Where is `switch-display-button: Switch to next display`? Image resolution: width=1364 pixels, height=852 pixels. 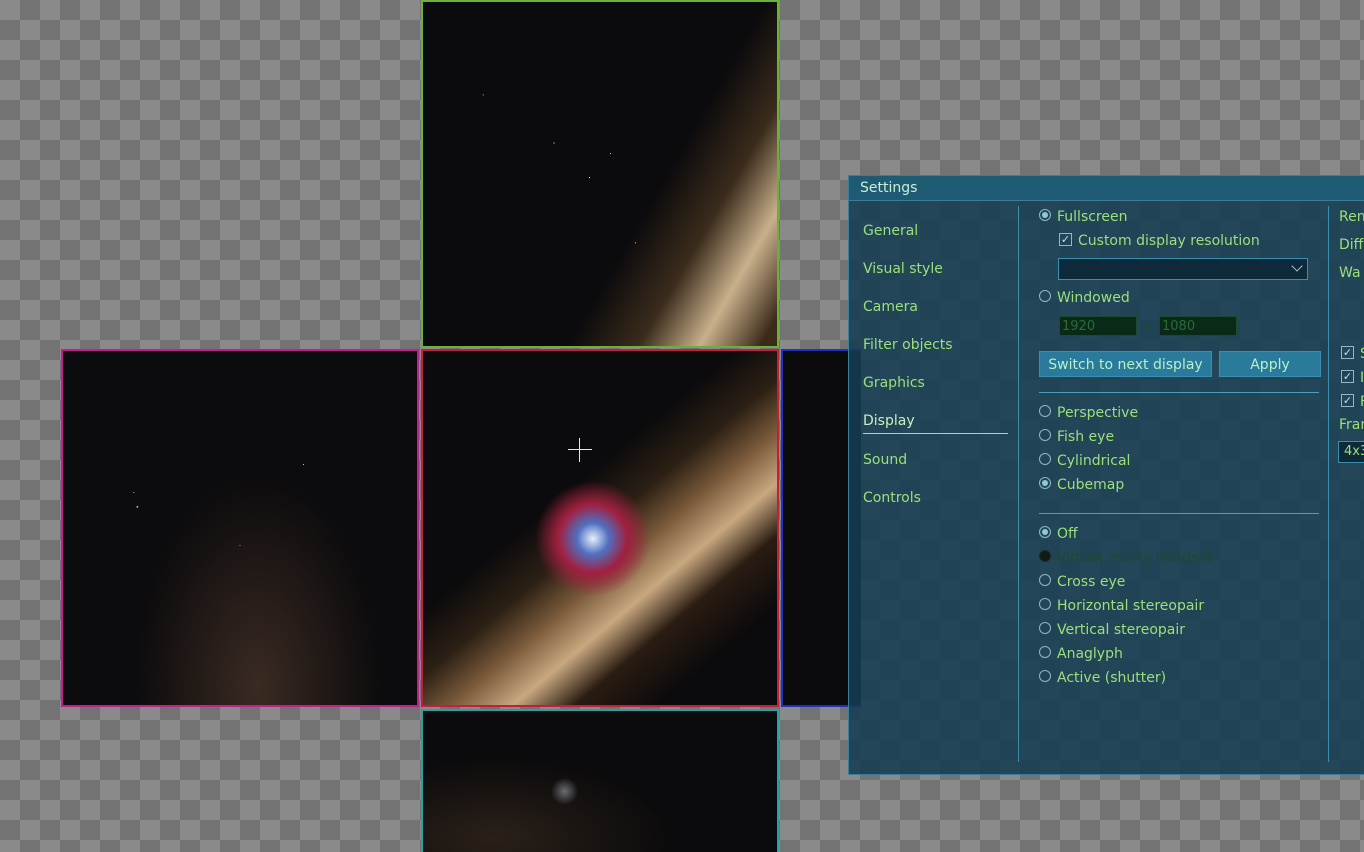 switch-display-button: Switch to next display is located at coordinates (1125, 364).